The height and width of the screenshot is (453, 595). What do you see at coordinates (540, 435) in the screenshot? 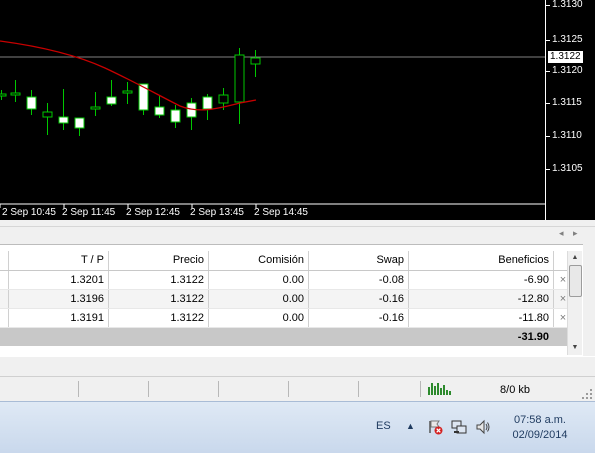
I see `clock-date: 02/09/2014` at bounding box center [540, 435].